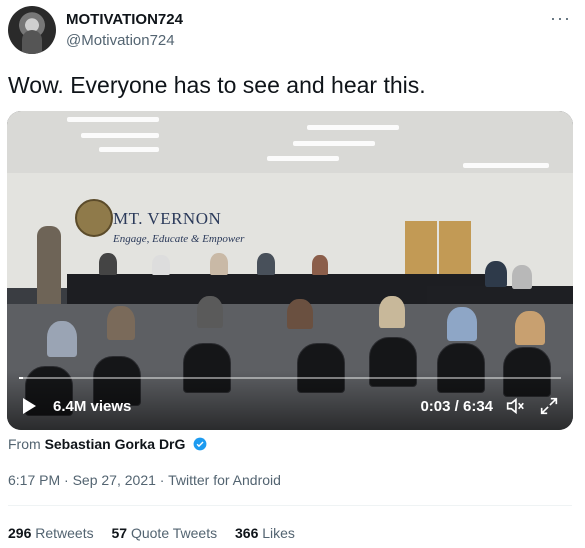  Describe the element at coordinates (179, 239) in the screenshot. I see `banner-tagline: Engage, Educate & Empower` at that location.